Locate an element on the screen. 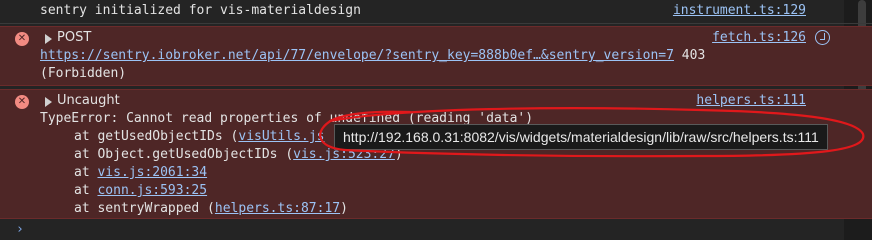 The height and width of the screenshot is (240, 872). stack-frame: at conn.js:593:25 is located at coordinates (140, 190).